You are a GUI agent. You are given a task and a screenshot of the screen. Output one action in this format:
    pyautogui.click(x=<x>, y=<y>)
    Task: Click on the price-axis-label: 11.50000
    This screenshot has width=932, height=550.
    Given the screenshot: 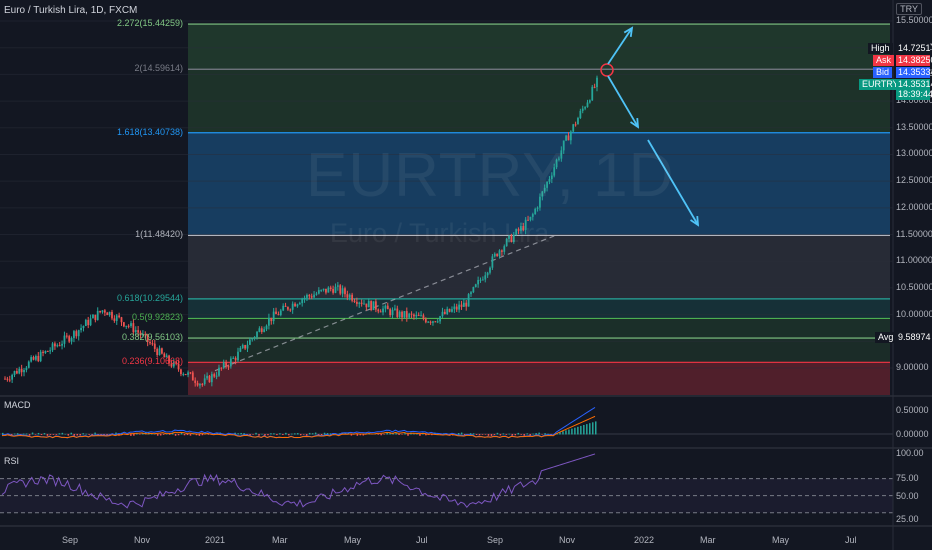 What is the action you would take?
    pyautogui.click(x=914, y=233)
    